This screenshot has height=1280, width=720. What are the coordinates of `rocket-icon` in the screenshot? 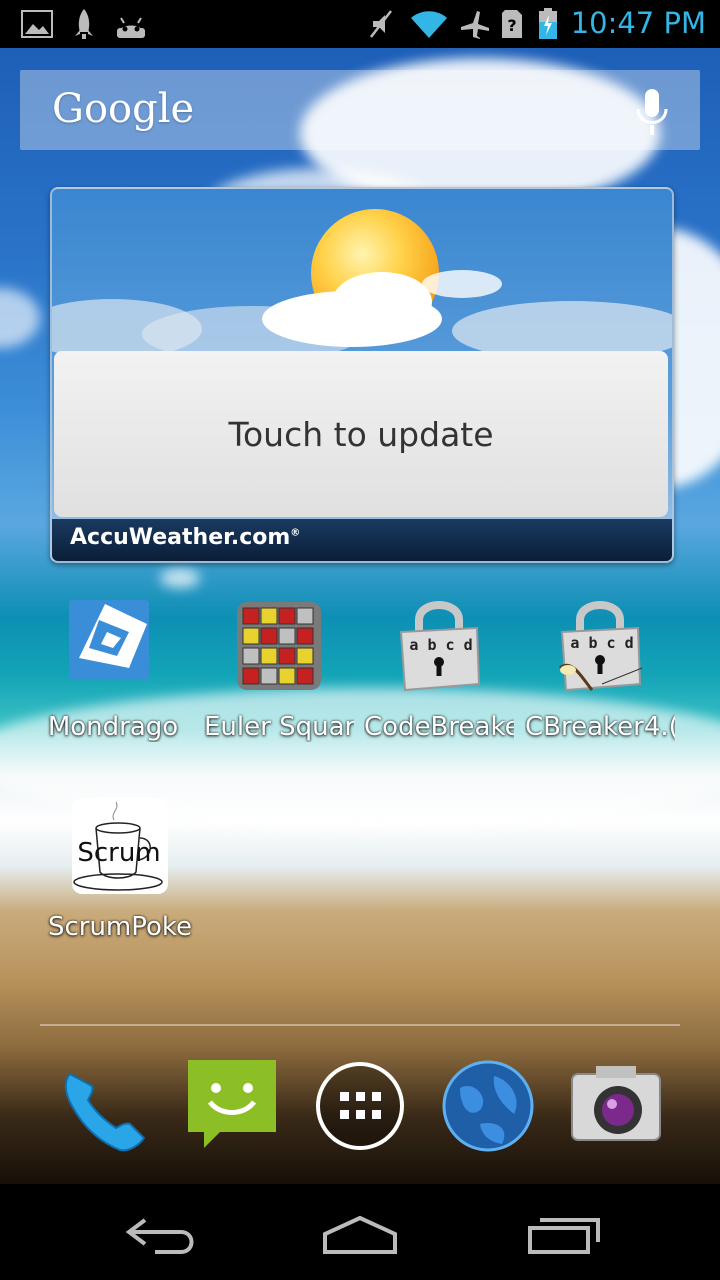 It's located at (84, 24).